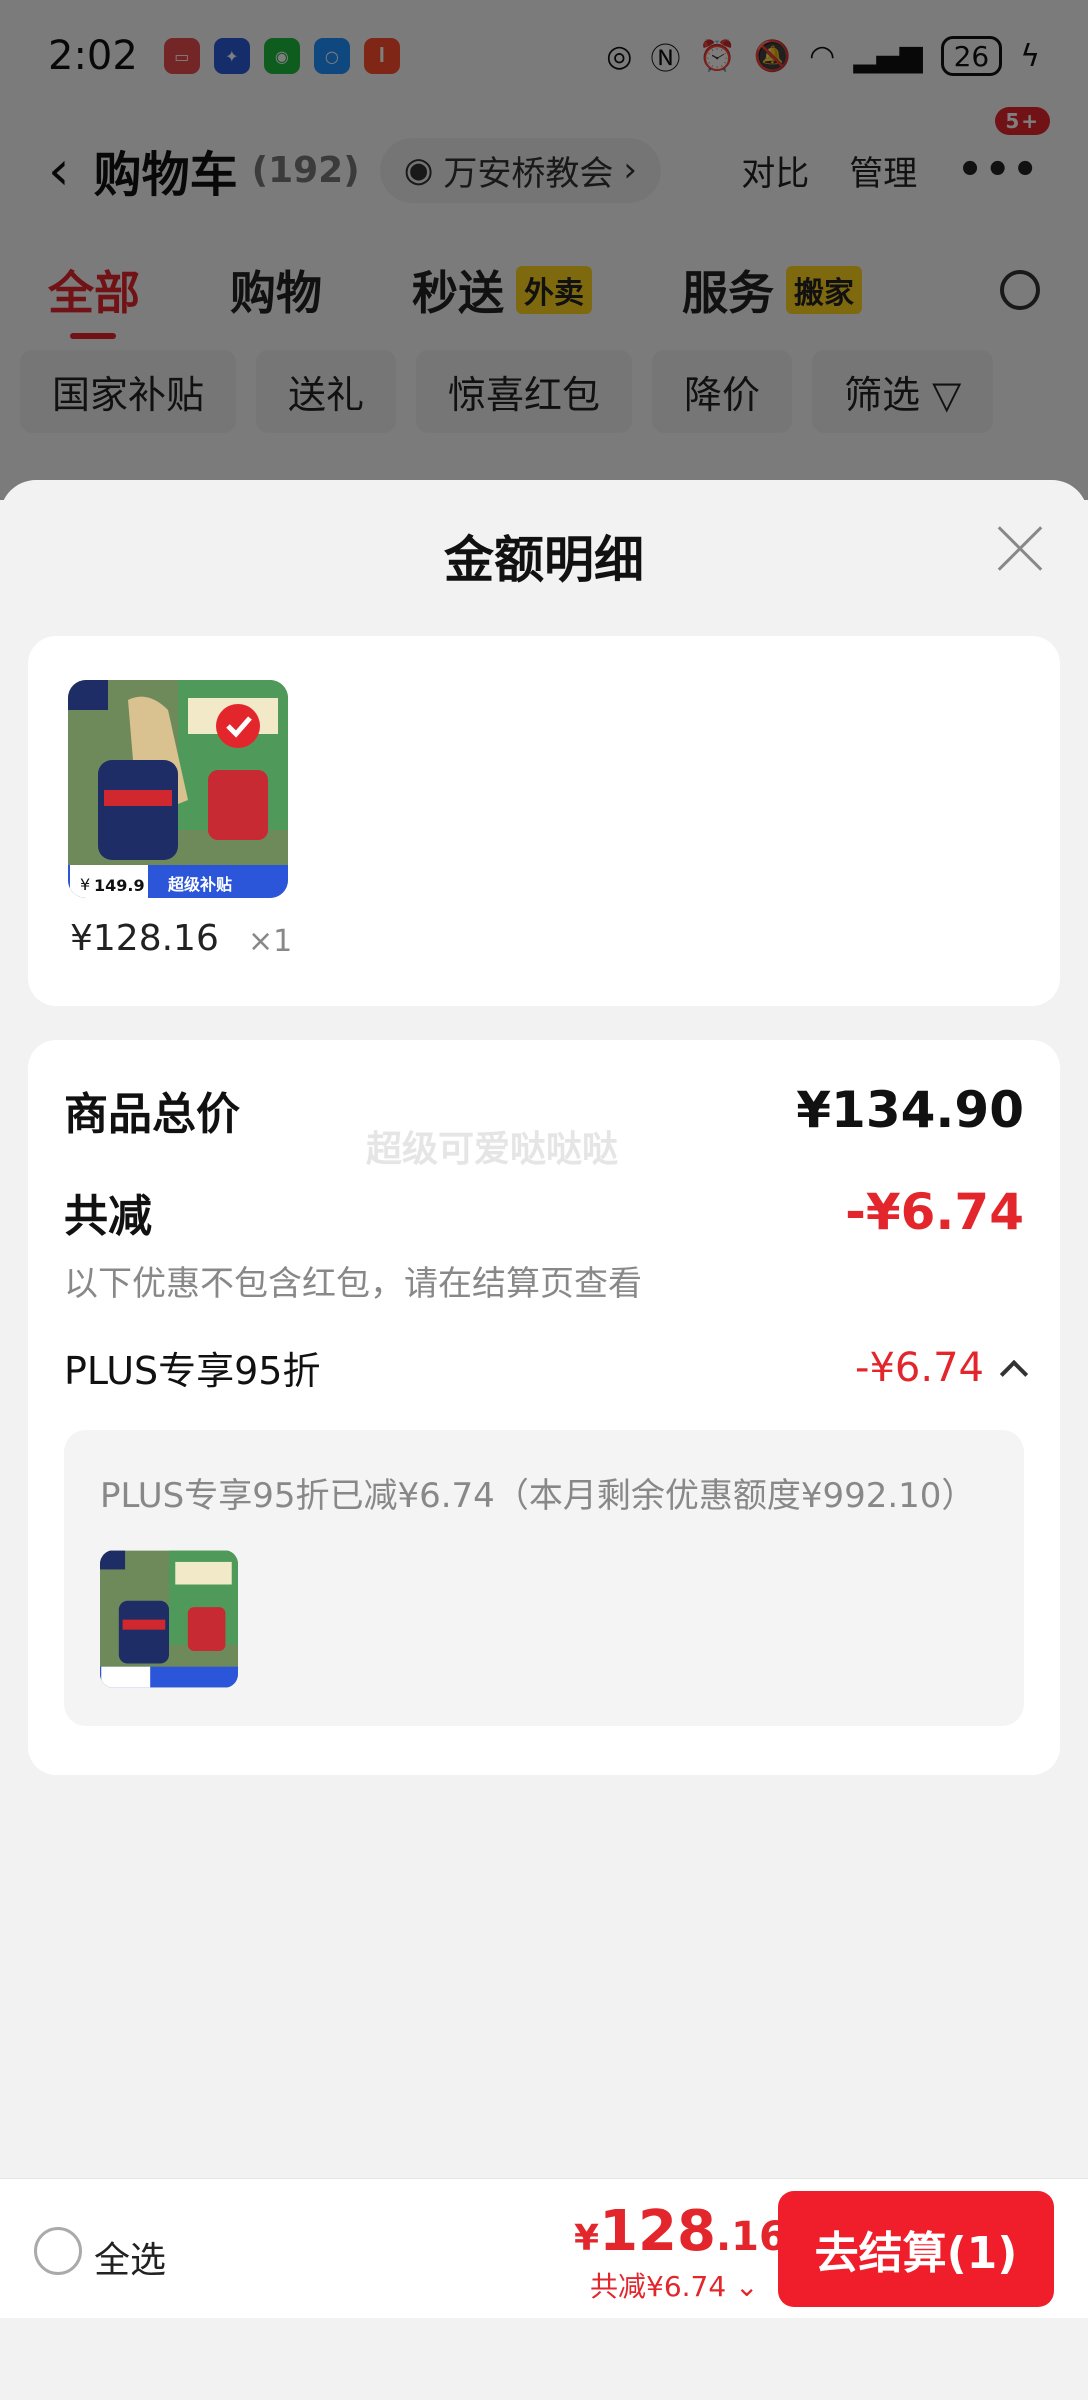  Describe the element at coordinates (544, 1212) in the screenshot. I see `reduction-row: 共减 -¥6.74` at that location.